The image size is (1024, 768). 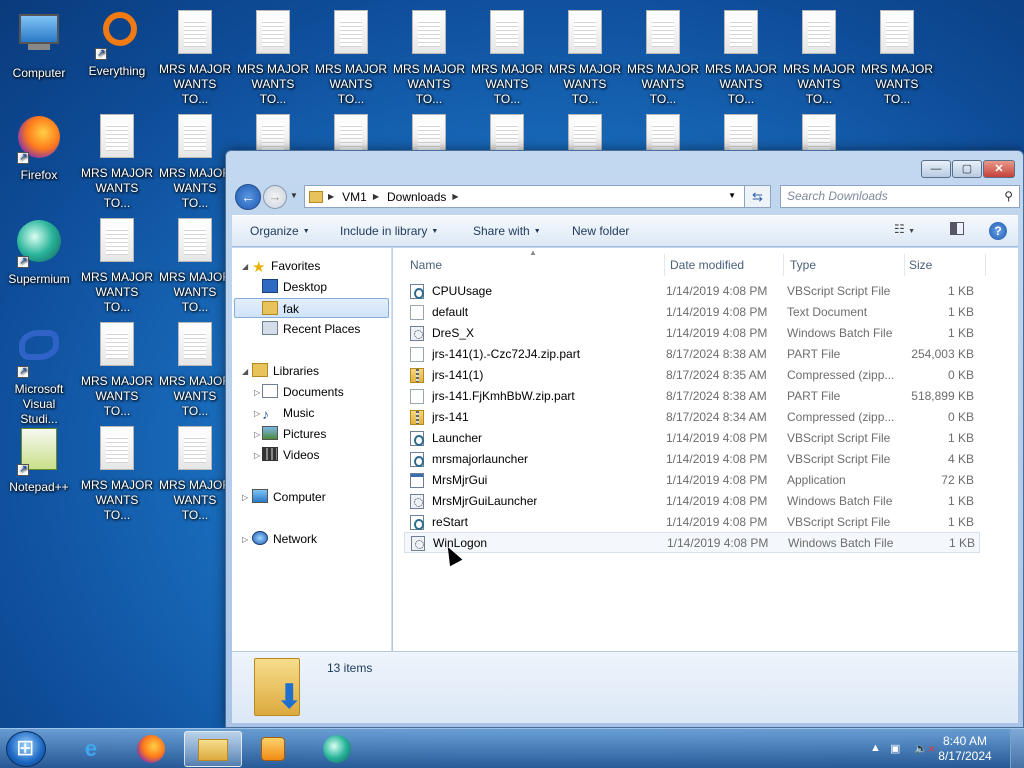 I want to click on new-folder-button: New folder, so click(x=600, y=231).